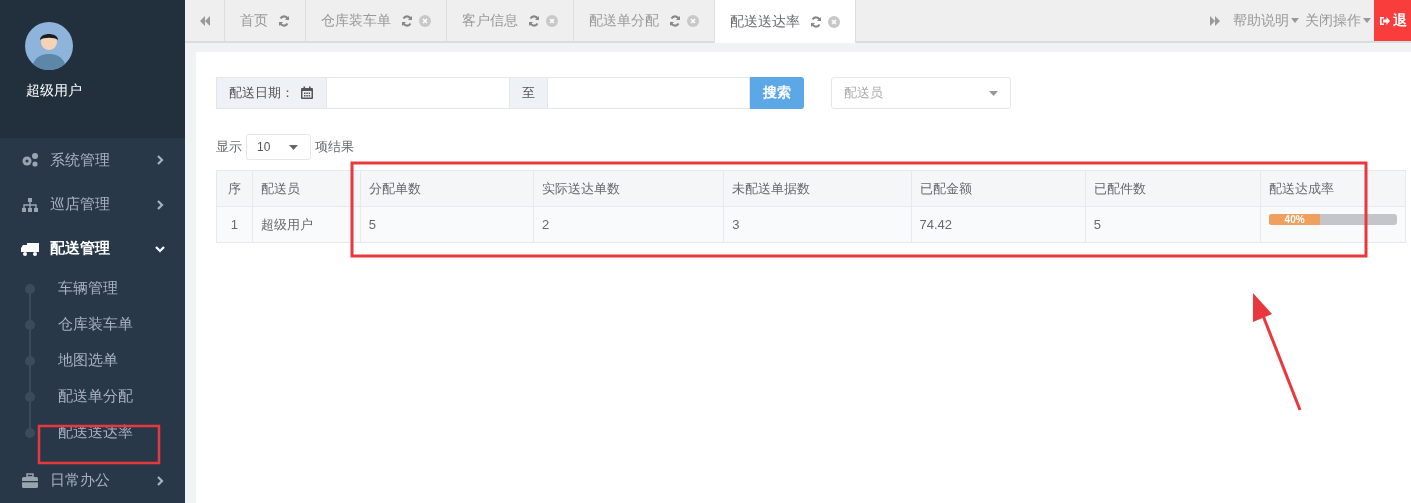  Describe the element at coordinates (306, 188) in the screenshot. I see `column-header: 配送员` at that location.